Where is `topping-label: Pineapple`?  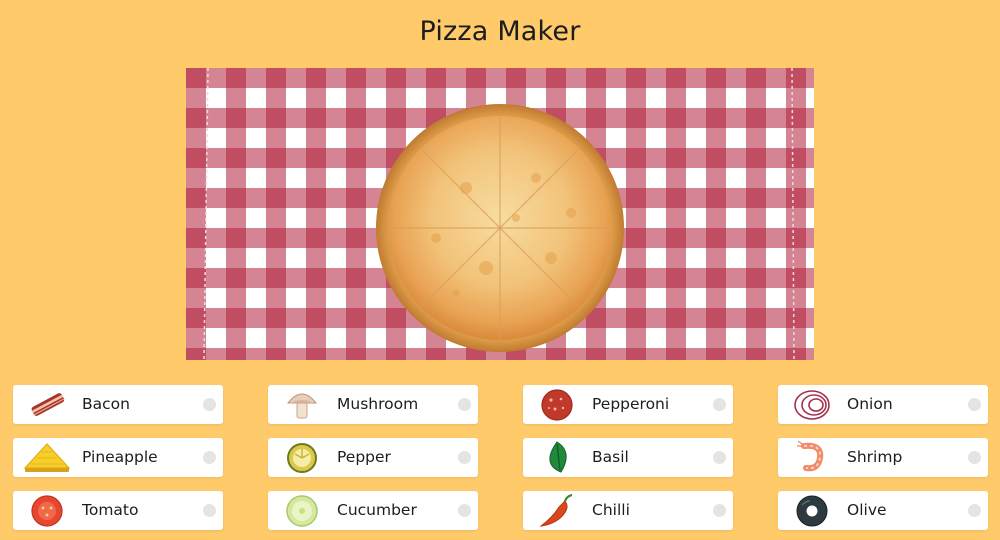
topping-label: Pineapple is located at coordinates (120, 457).